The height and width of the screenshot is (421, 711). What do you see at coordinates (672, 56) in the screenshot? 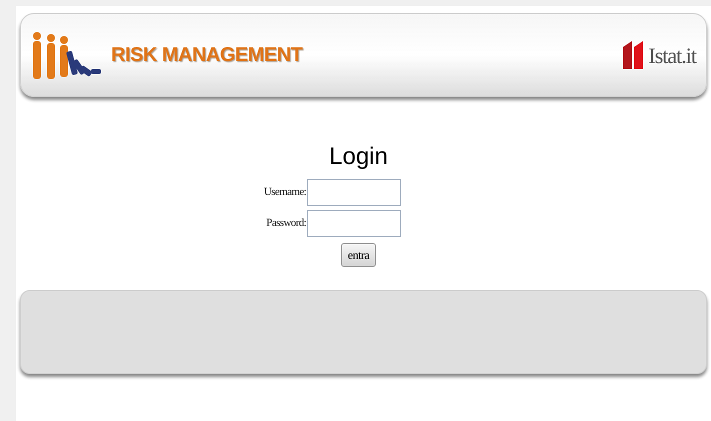
I see `brand-name: Istat.it` at bounding box center [672, 56].